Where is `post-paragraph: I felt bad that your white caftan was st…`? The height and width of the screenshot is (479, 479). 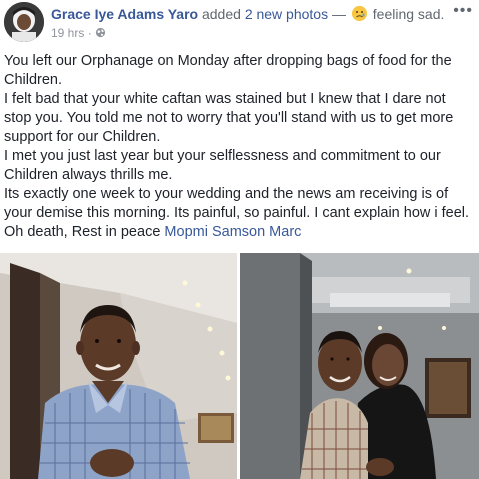 post-paragraph: I felt bad that your white caftan was st… is located at coordinates (229, 118).